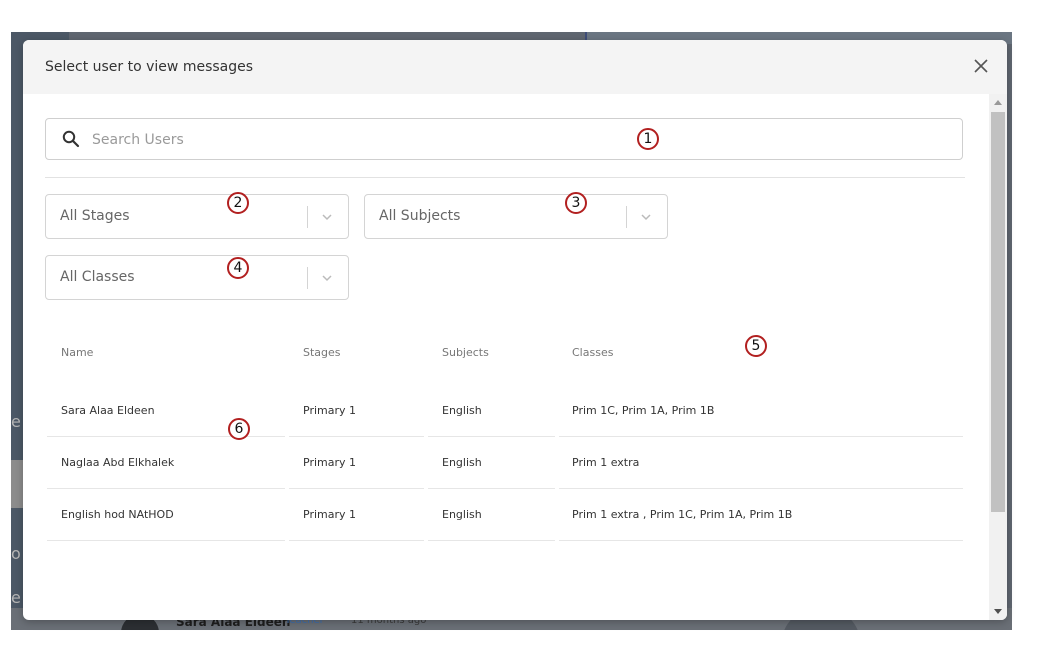 The image size is (1038, 648). Describe the element at coordinates (238, 203) in the screenshot. I see `annotation-marker: 2` at that location.